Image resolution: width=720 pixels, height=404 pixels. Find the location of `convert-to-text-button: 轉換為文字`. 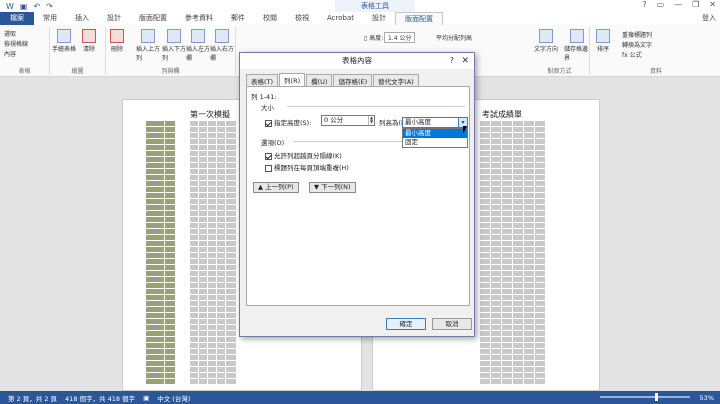

convert-to-text-button: 轉換為文字 is located at coordinates (637, 44).